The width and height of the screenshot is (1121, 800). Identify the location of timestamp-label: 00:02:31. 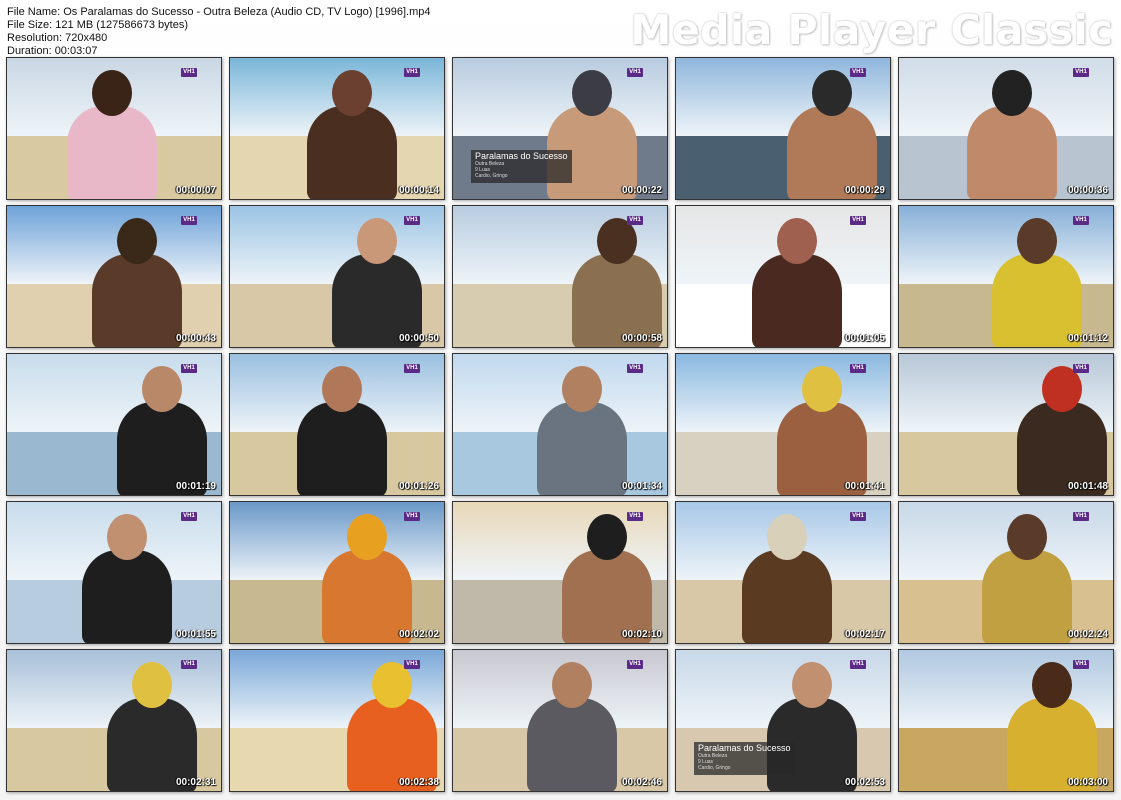
(195, 782).